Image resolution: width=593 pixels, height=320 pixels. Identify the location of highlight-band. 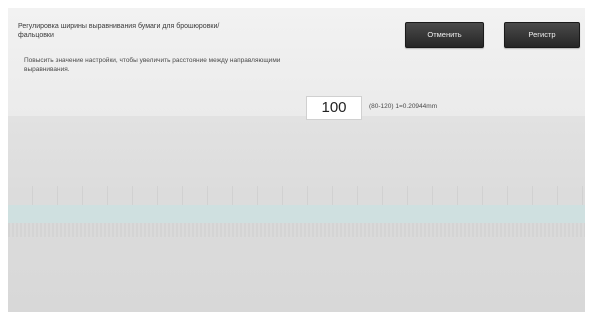
(296, 214).